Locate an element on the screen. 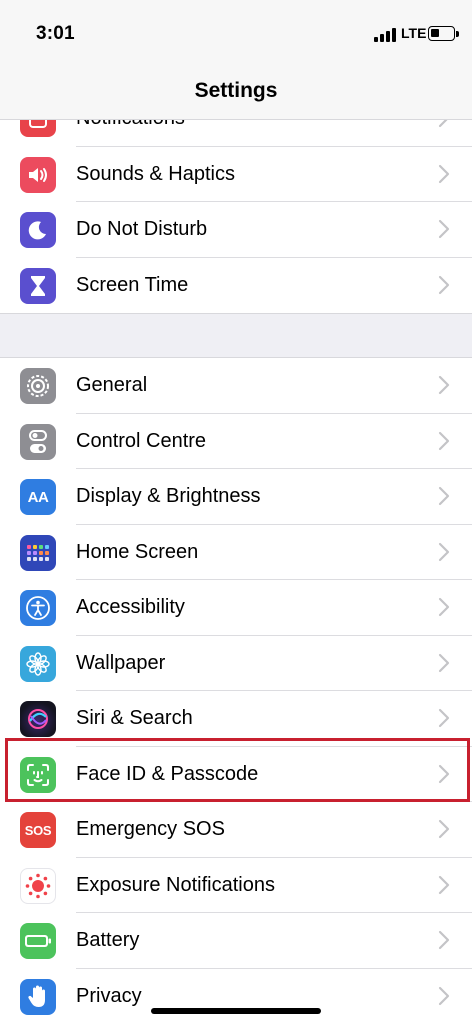 Image resolution: width=472 pixels, height=1024 pixels. text-size-icon: AA is located at coordinates (38, 497).